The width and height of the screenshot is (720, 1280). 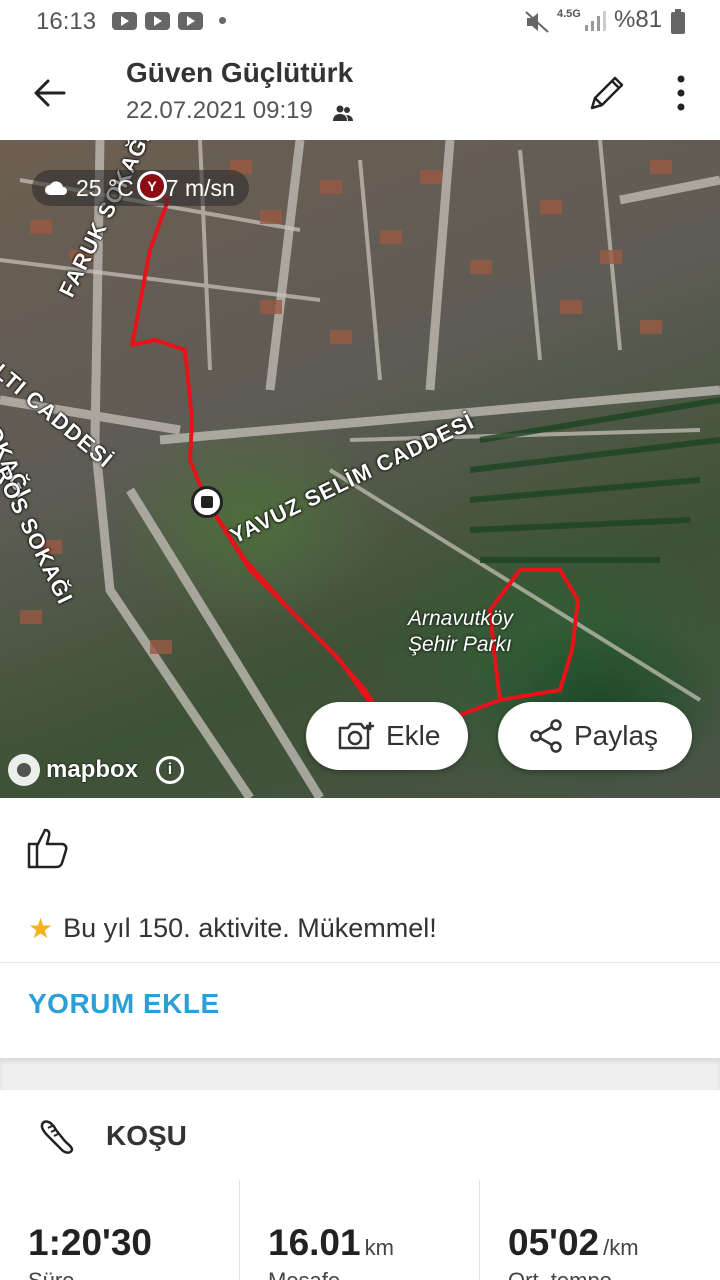 I want to click on stat-value: 1:20'30, so click(x=92, y=1243).